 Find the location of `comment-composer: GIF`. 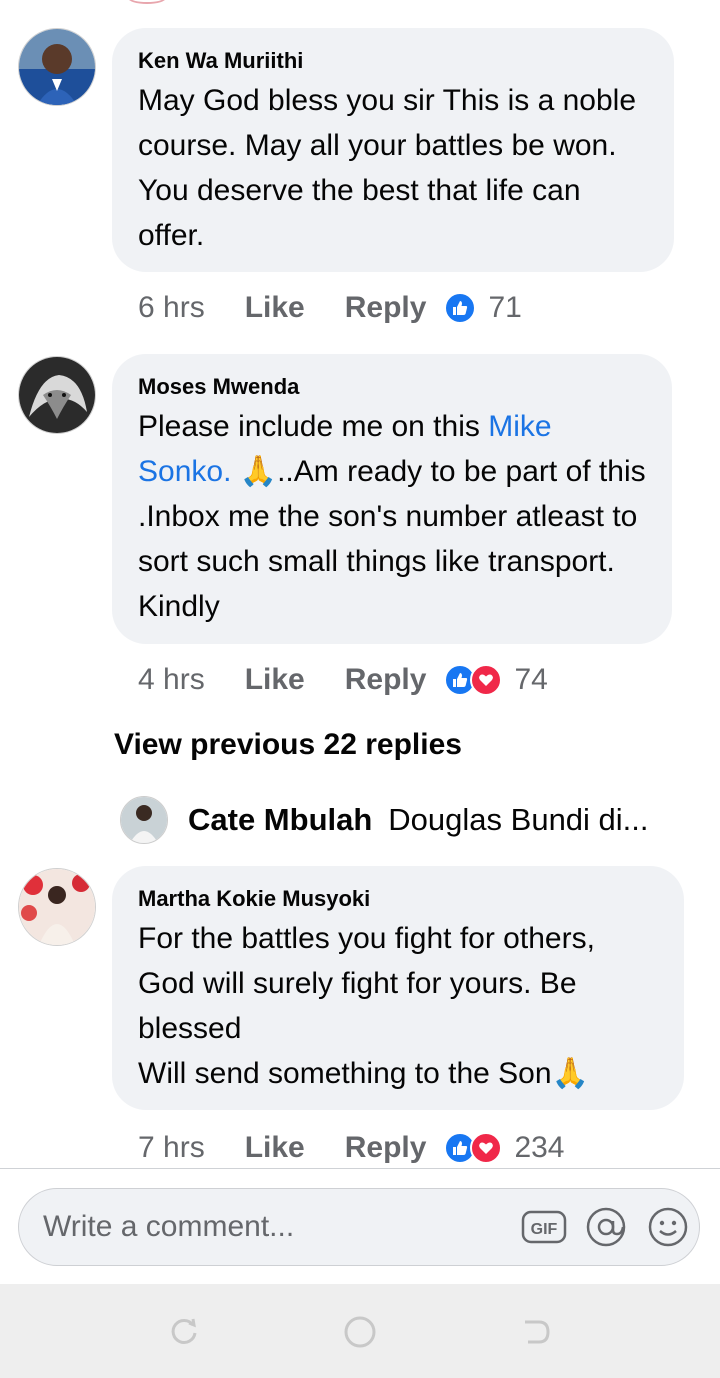

comment-composer: GIF is located at coordinates (359, 1227).